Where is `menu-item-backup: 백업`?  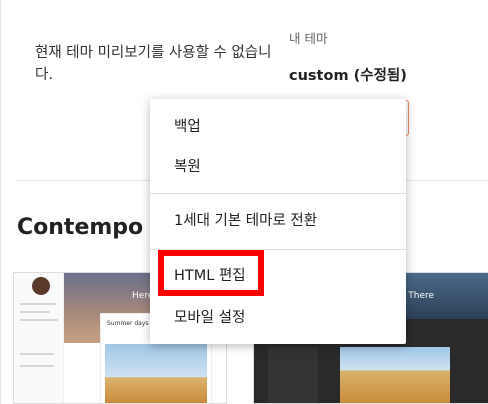
menu-item-backup: 백업 is located at coordinates (278, 125).